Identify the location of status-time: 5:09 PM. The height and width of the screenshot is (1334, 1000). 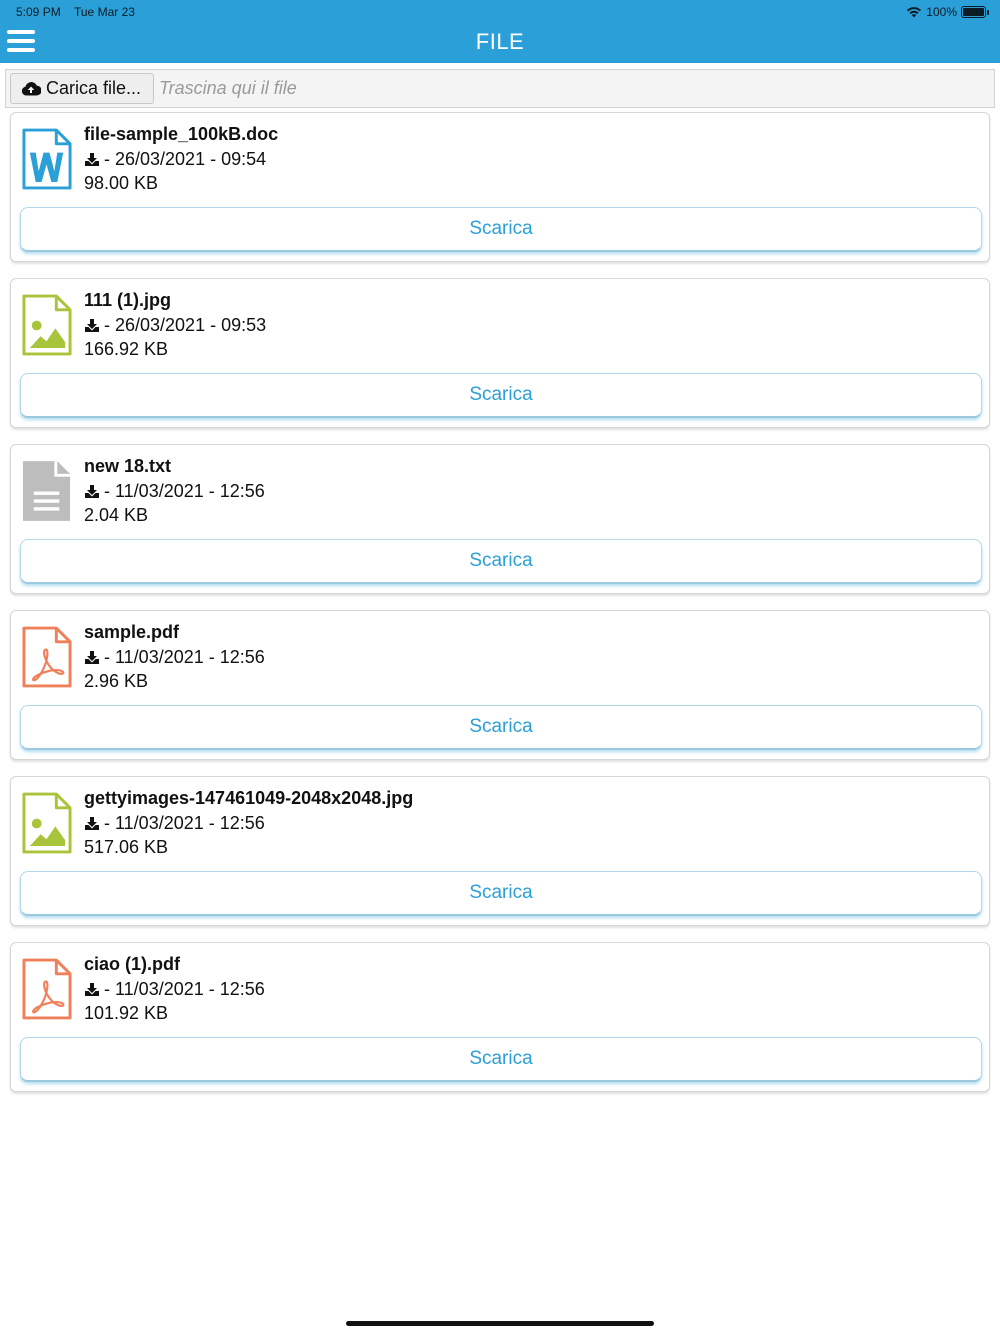
(38, 12).